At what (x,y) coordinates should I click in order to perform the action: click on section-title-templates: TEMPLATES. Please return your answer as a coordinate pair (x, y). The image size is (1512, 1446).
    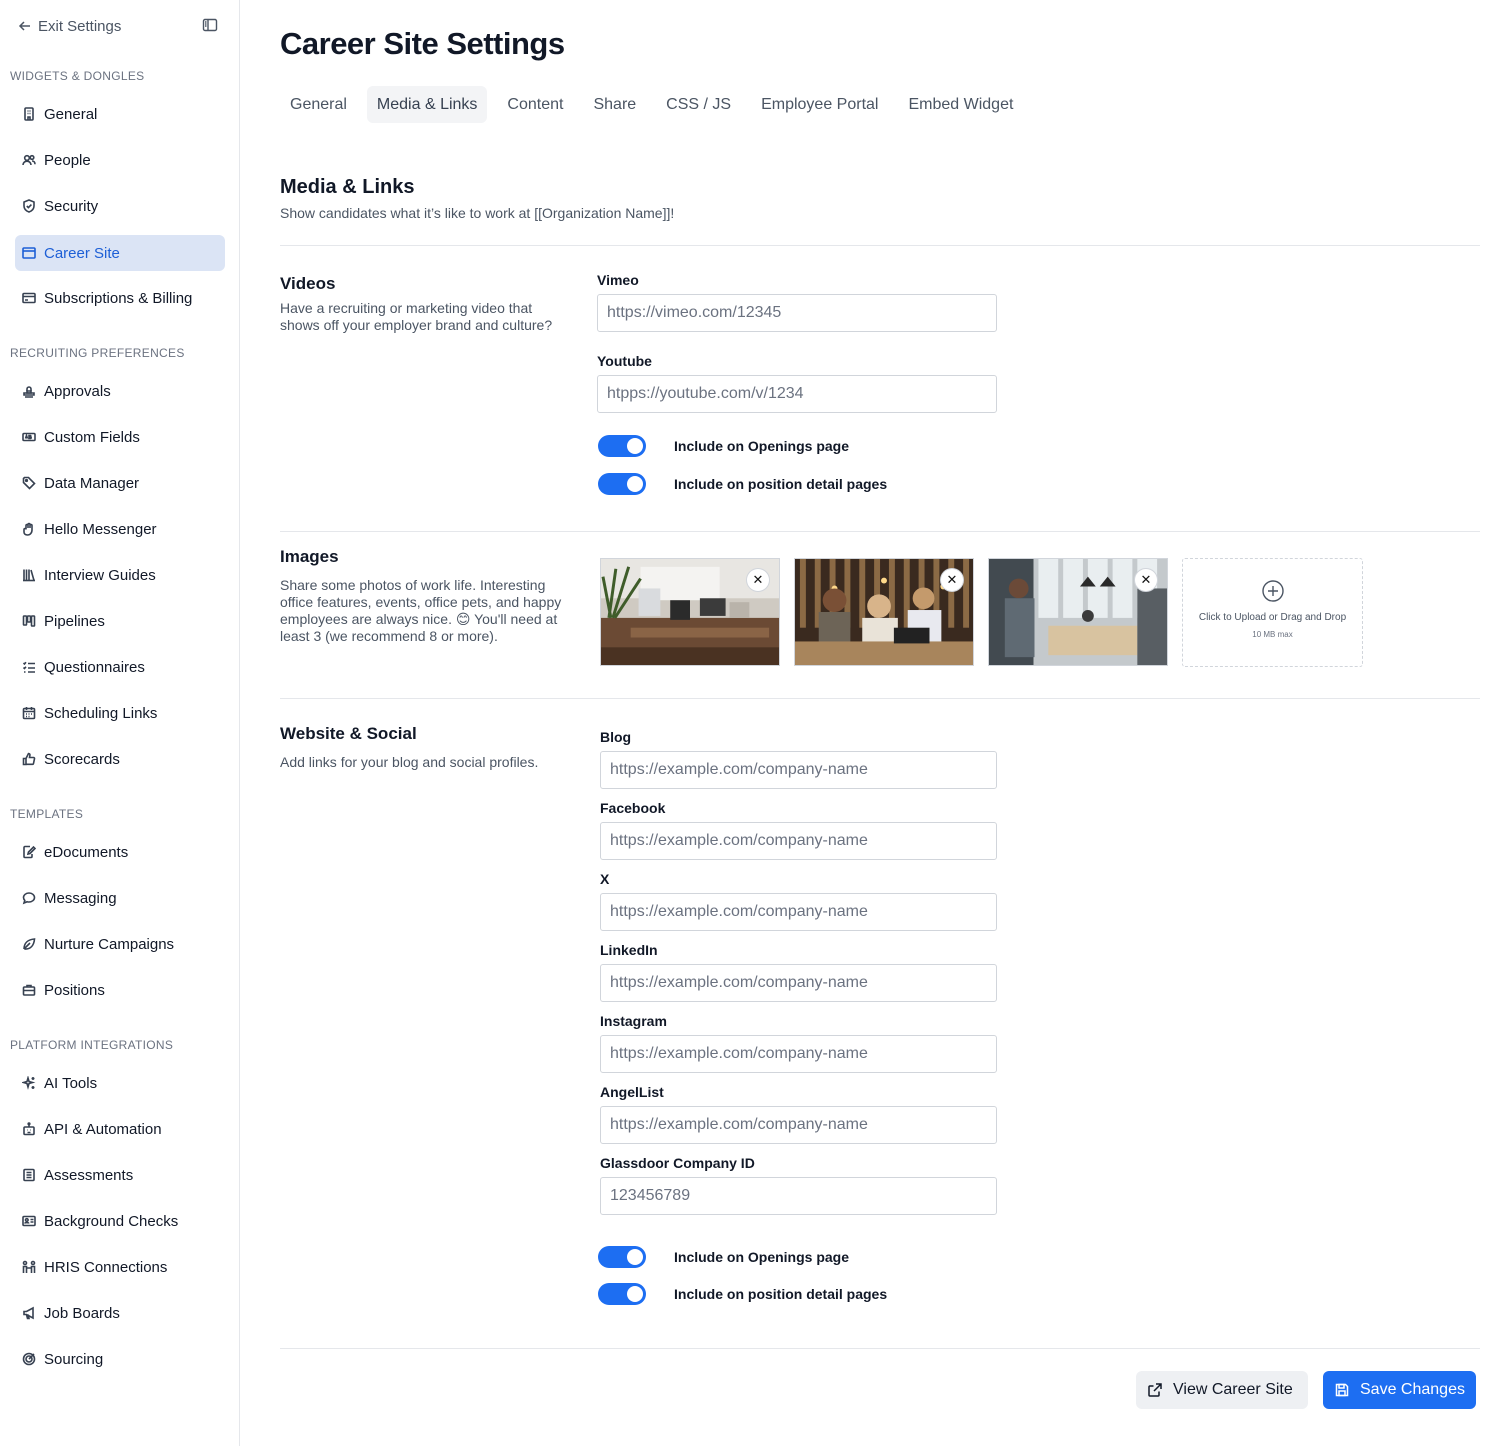
    Looking at the image, I should click on (47, 814).